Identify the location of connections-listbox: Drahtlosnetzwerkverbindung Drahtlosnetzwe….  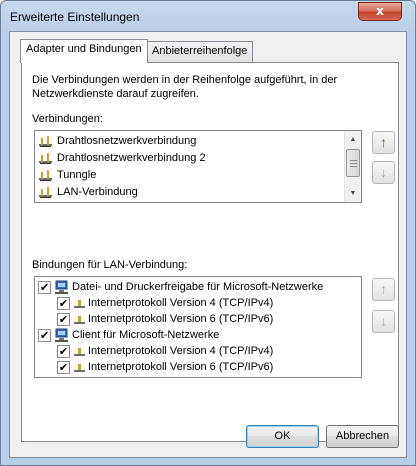
(198, 166).